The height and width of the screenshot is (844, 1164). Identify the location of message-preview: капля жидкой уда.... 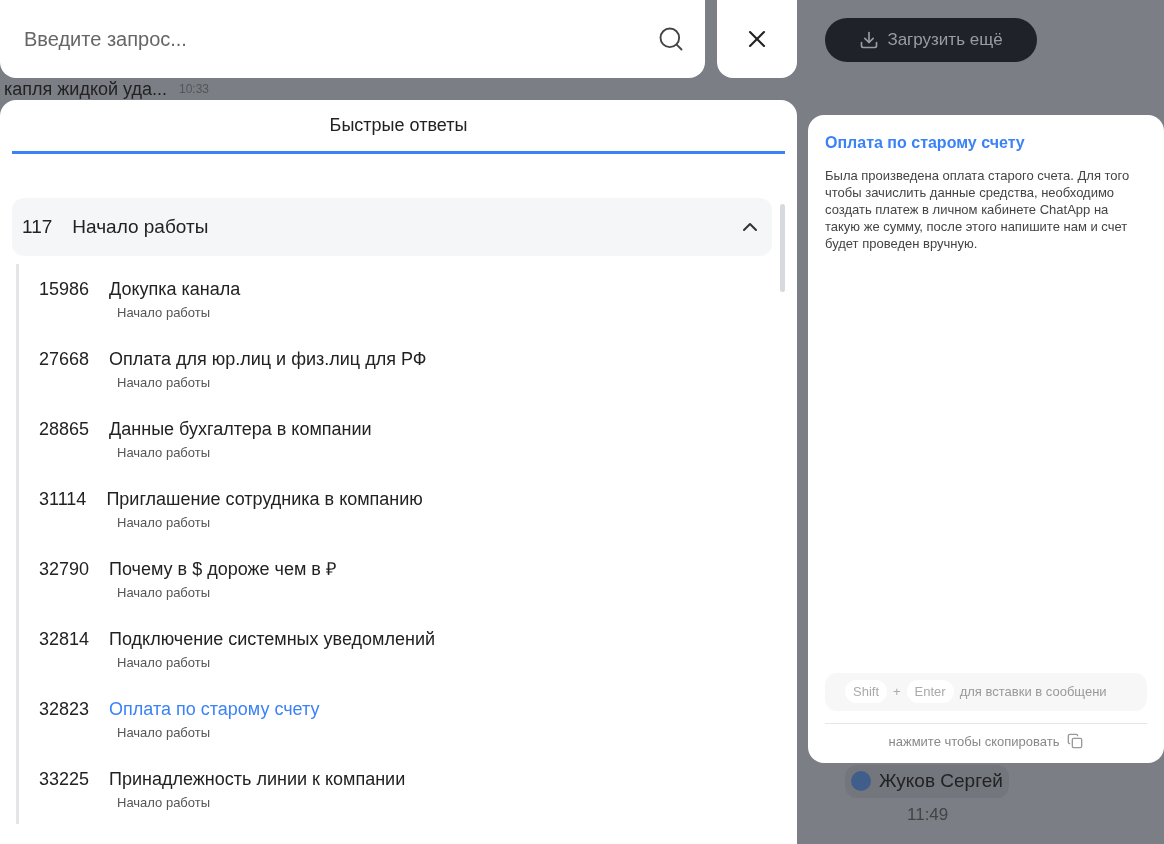
(85, 89).